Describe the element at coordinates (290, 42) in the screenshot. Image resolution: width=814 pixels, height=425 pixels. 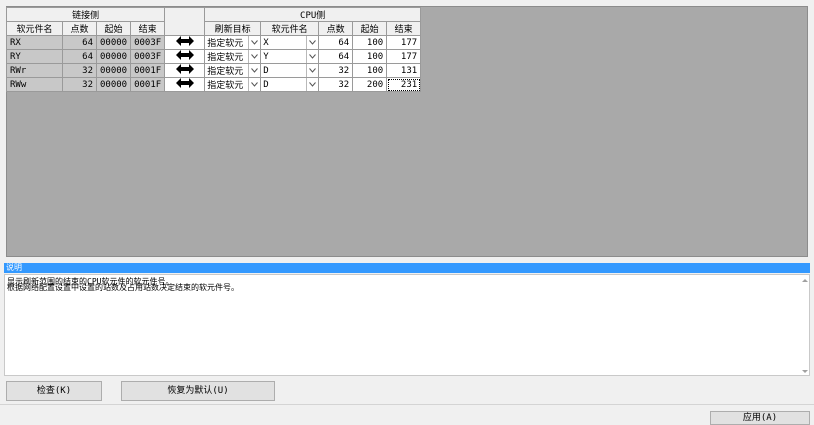
I see `cpu-device-select: X` at that location.